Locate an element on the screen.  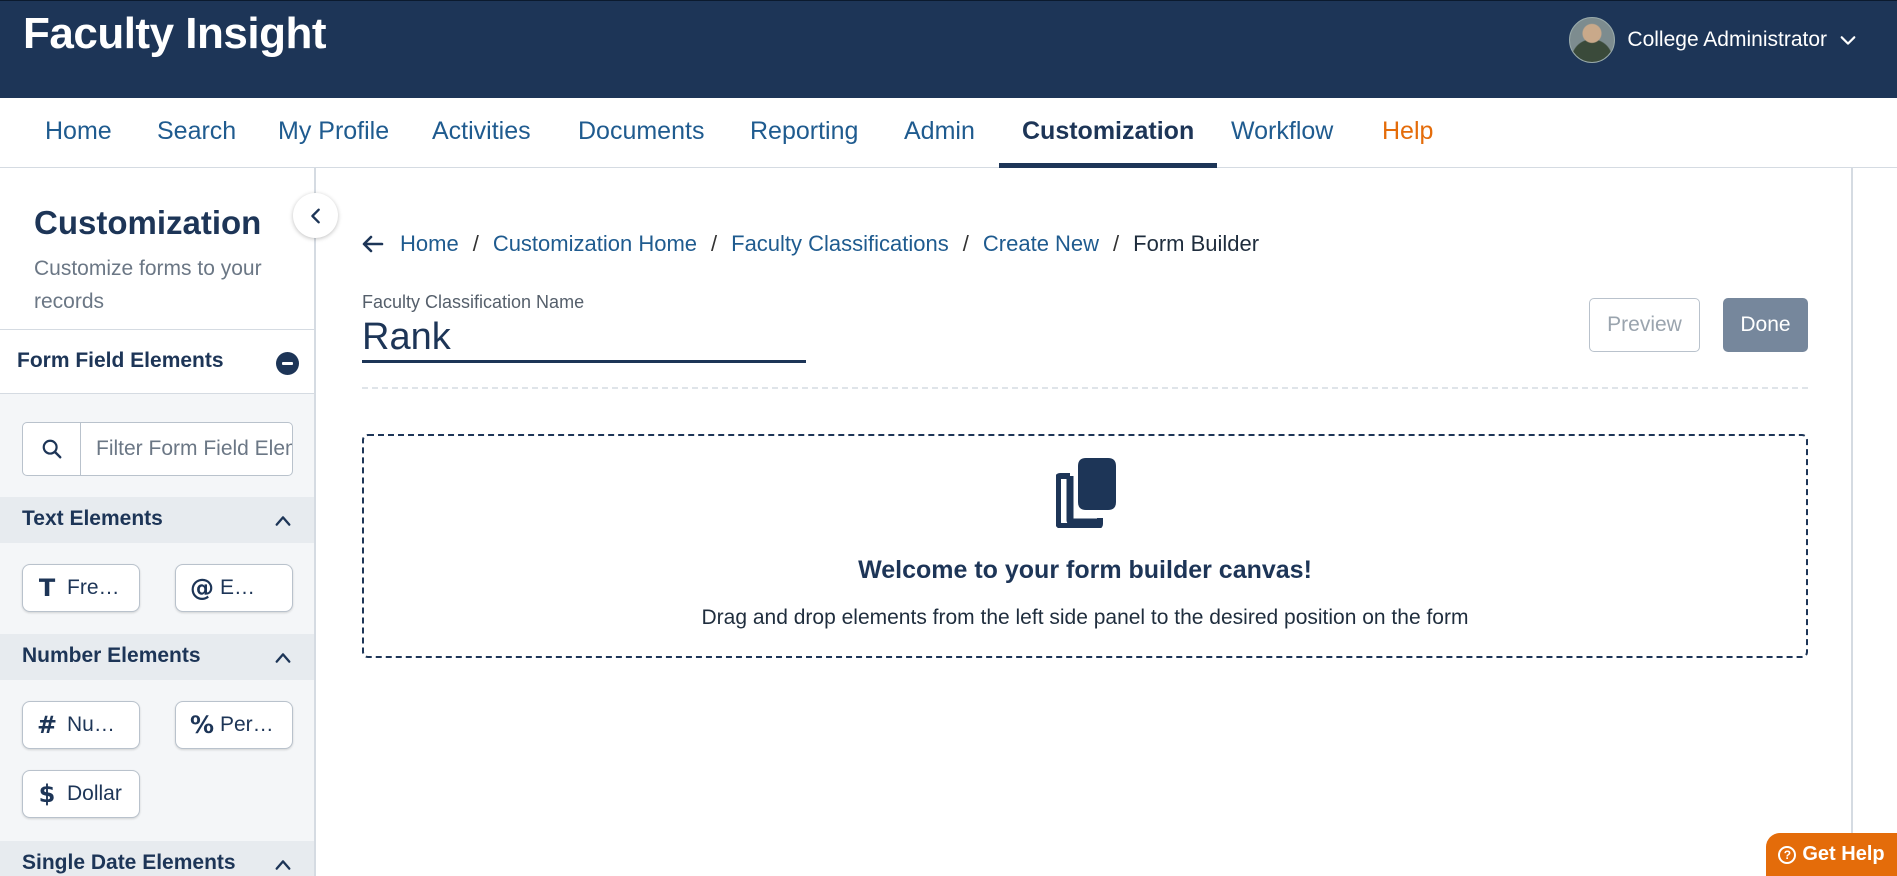
form-field-elements-label: Form Field Elements is located at coordinates (120, 360).